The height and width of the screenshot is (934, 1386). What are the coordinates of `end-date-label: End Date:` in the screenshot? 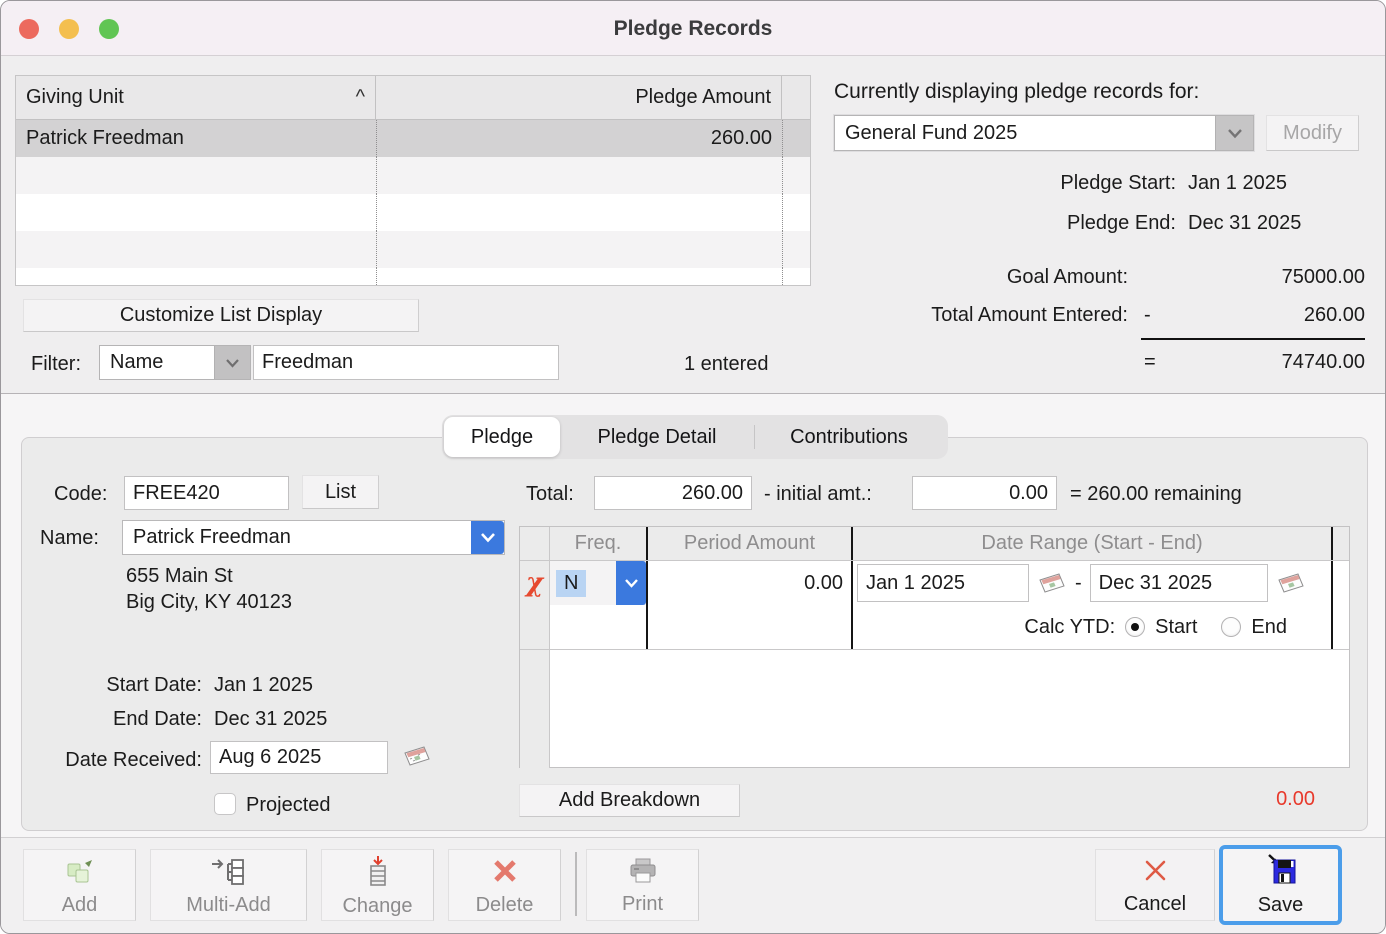 It's located at (157, 719).